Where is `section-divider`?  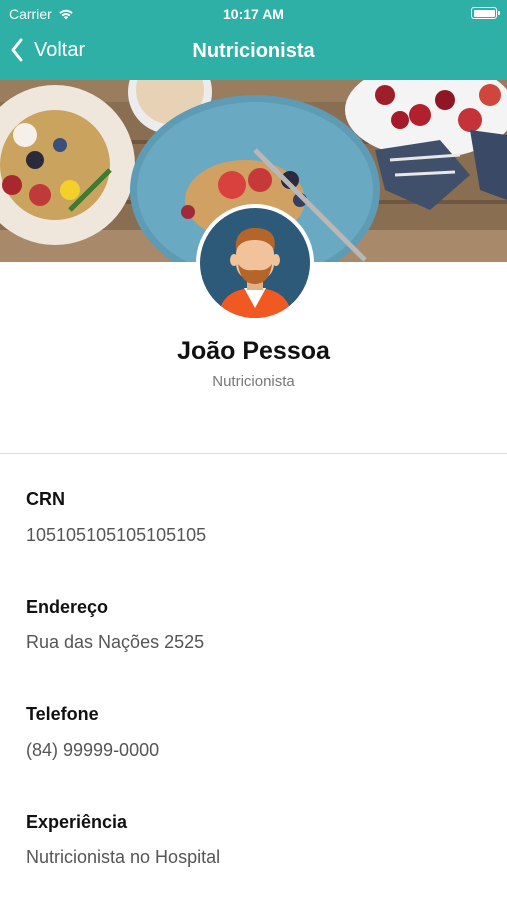
section-divider is located at coordinates (253, 453).